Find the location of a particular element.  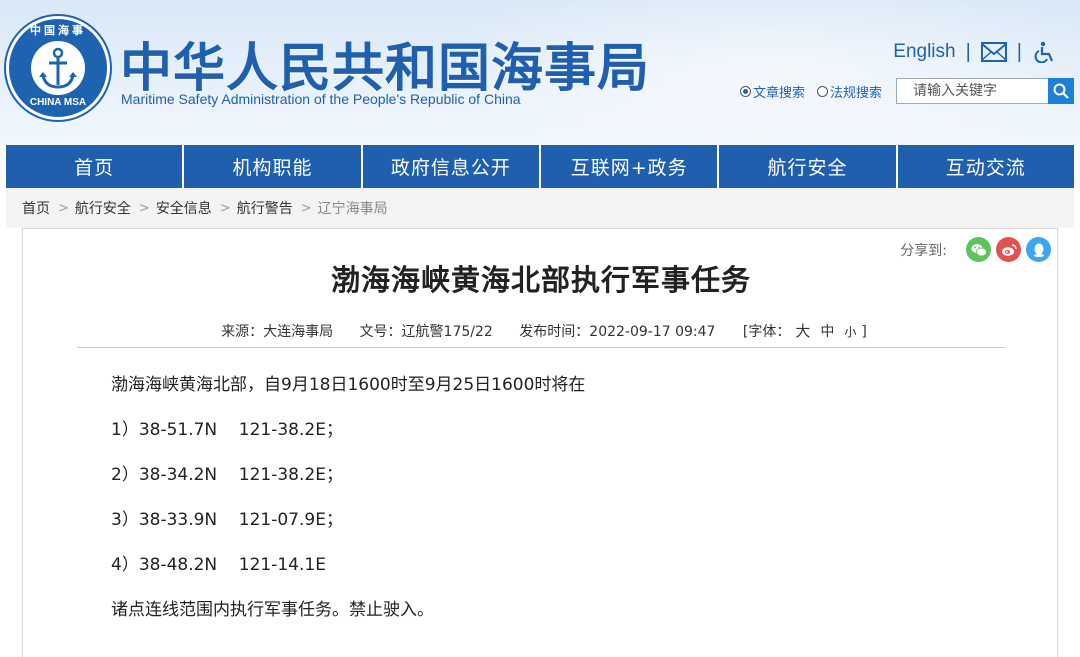

logo-text-bottom: CHINA MSA is located at coordinates (58, 102).